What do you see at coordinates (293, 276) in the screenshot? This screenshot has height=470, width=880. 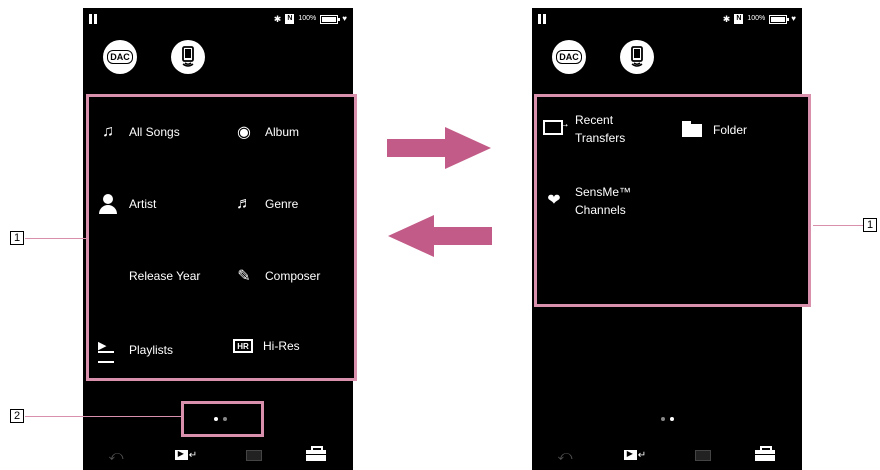 I see `menu-item-label: Composer` at bounding box center [293, 276].